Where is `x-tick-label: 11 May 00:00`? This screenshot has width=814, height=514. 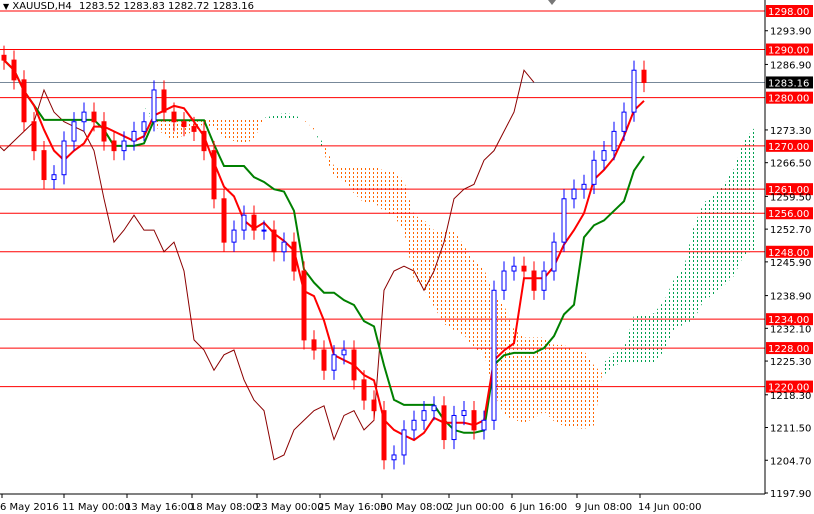
x-tick-label: 11 May 00:00 is located at coordinates (96, 507).